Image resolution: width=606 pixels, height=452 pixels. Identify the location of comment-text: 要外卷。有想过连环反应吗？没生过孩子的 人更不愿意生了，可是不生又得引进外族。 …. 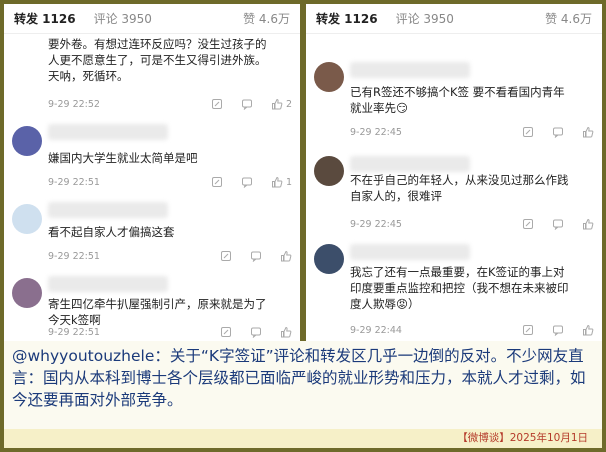
(157, 60).